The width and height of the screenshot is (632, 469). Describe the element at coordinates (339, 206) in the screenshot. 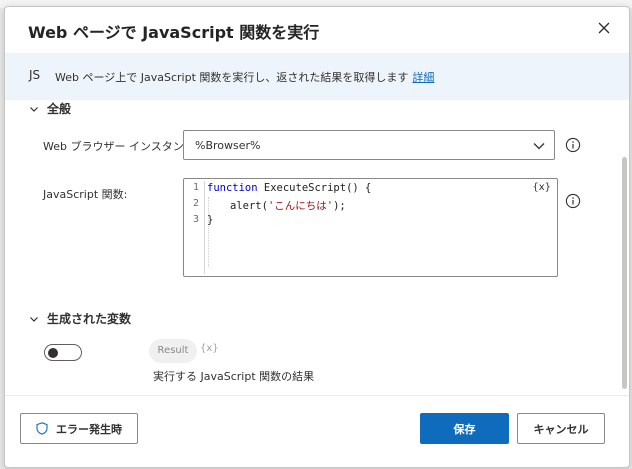

I see `code-text: );` at that location.